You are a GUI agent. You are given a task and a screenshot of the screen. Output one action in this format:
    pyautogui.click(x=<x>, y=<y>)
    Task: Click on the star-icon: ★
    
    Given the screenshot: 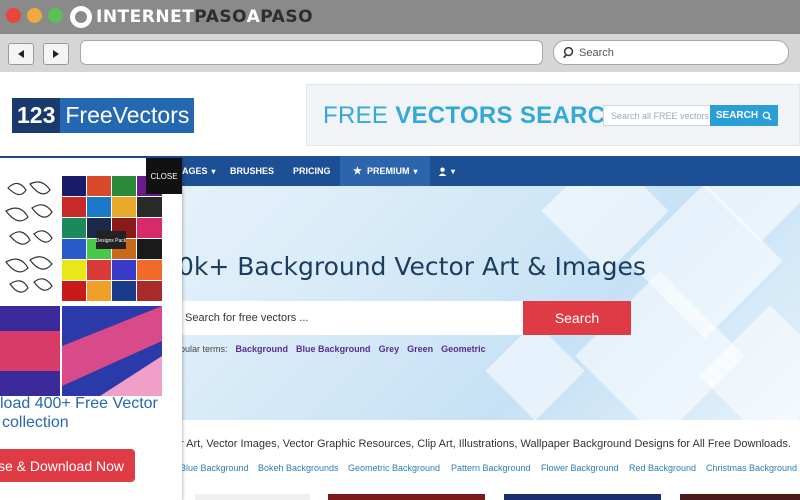 What is the action you would take?
    pyautogui.click(x=357, y=171)
    